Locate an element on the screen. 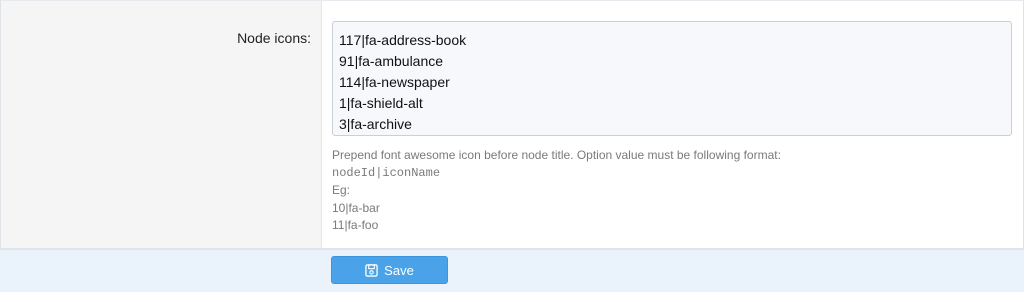  help-format: nodeId|iconName is located at coordinates (386, 172).